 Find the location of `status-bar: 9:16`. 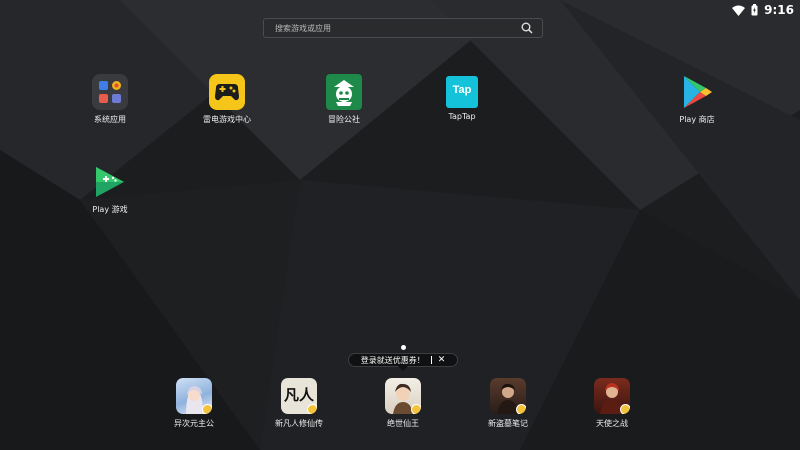

status-bar: 9:16 is located at coordinates (752, 10).